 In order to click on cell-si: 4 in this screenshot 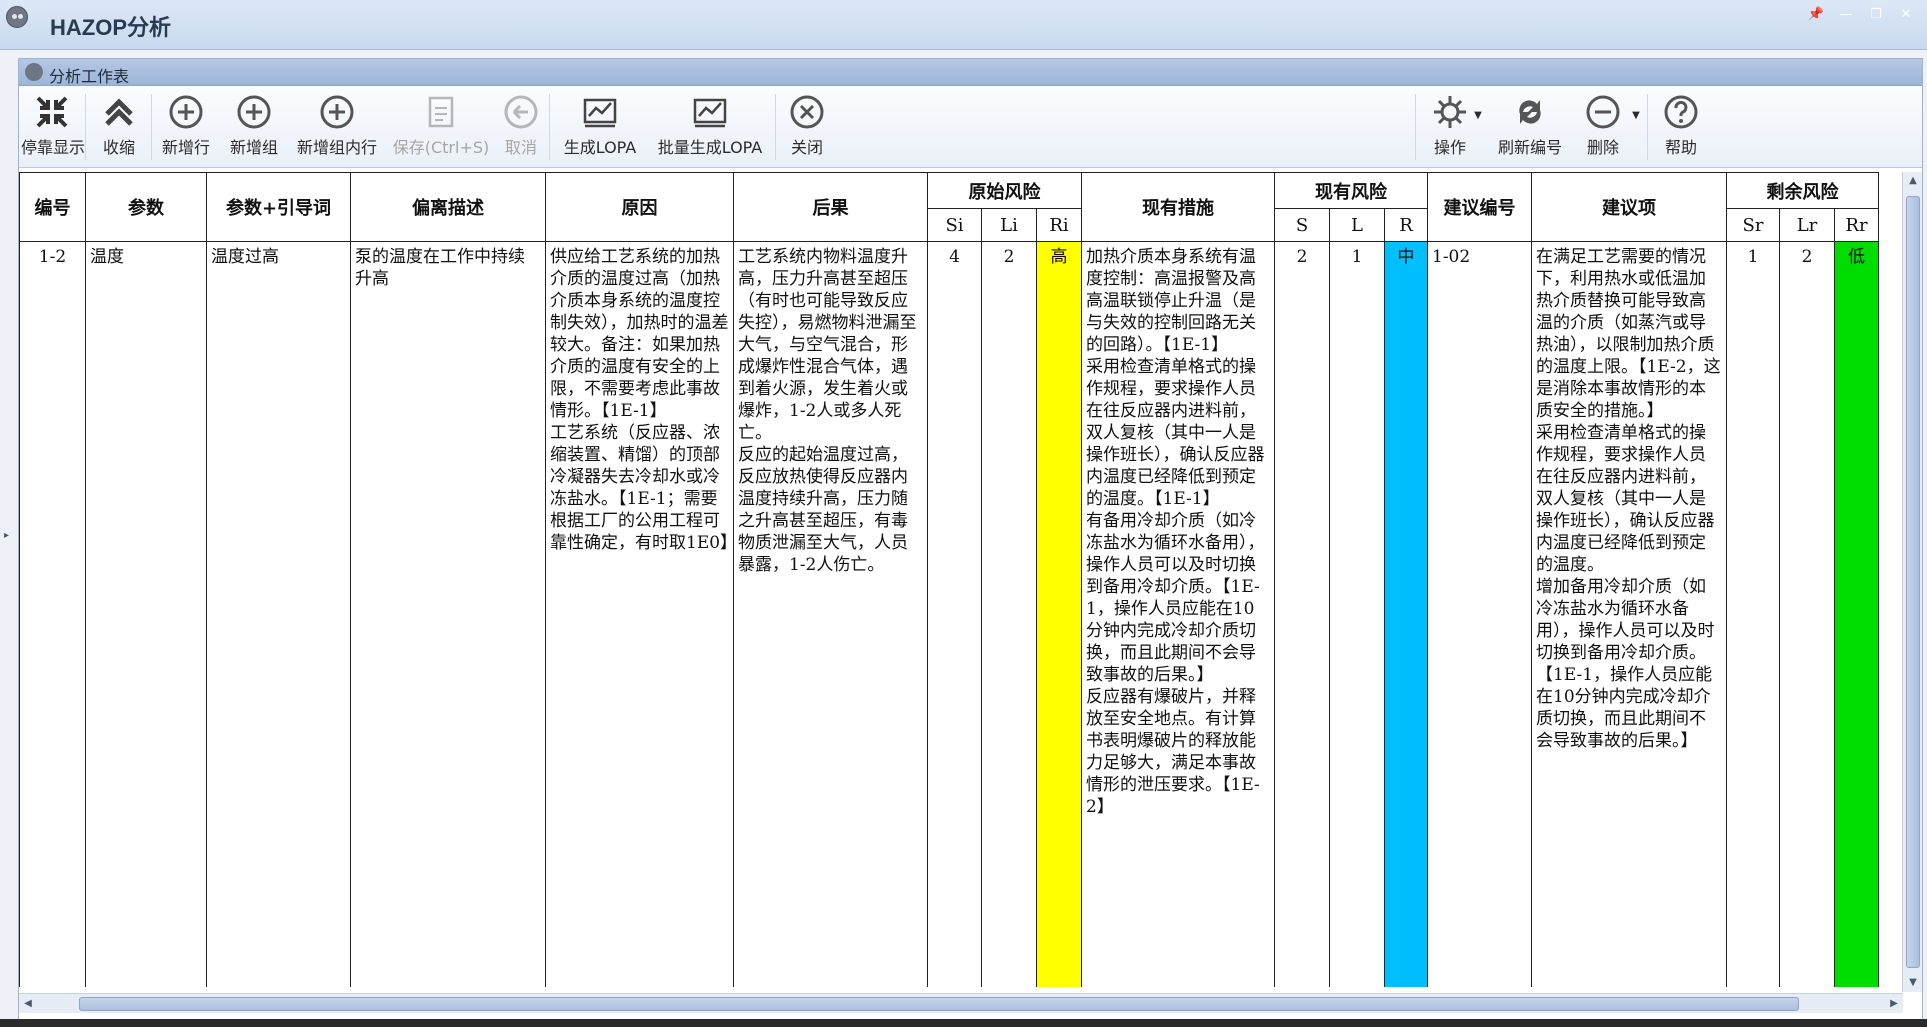, I will do `click(954, 614)`.